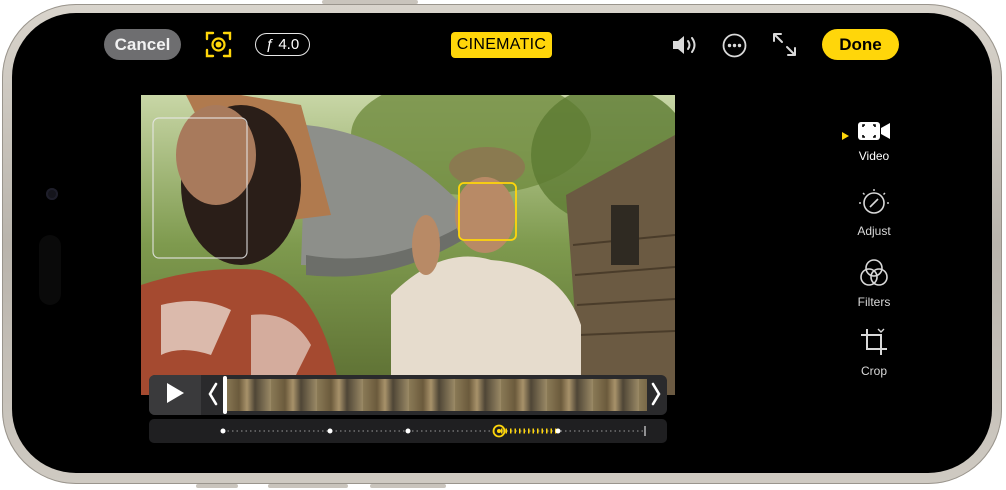  What do you see at coordinates (501, 45) in the screenshot?
I see `cinematic-mode-badge: CINEMATIC` at bounding box center [501, 45].